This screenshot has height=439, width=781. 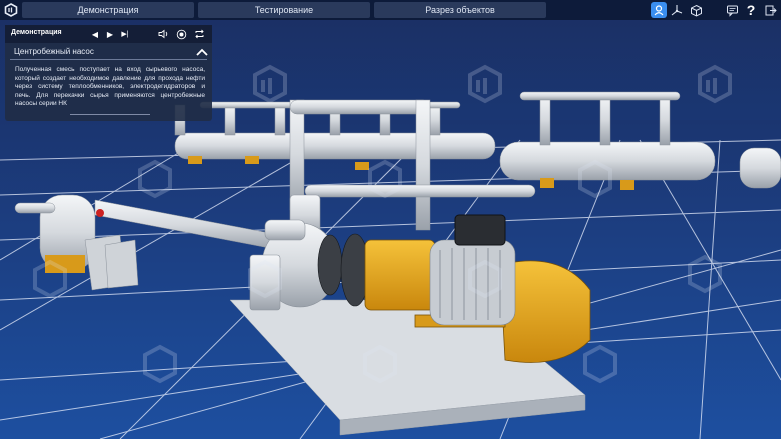 I want to click on panel-header: Демонстрация ◀ ▶ ▶|, so click(x=108, y=34).